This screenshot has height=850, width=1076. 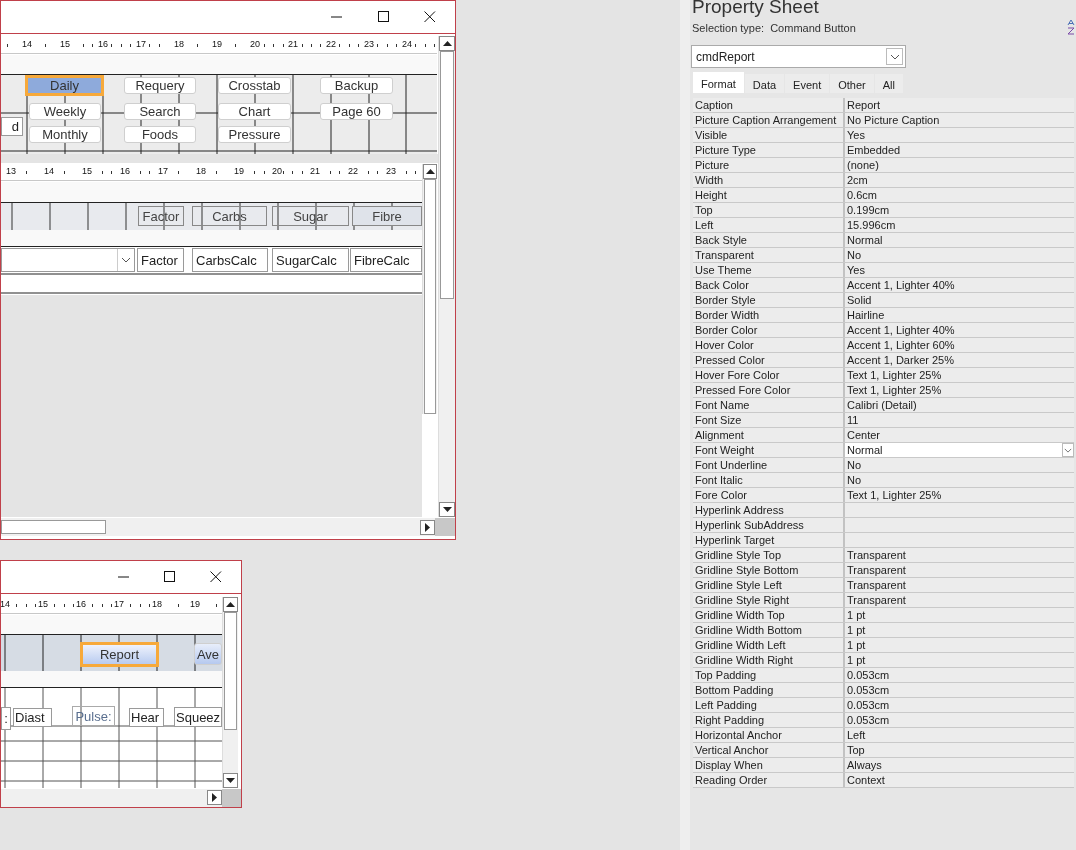 I want to click on property-name: Border Style, so click(x=769, y=300).